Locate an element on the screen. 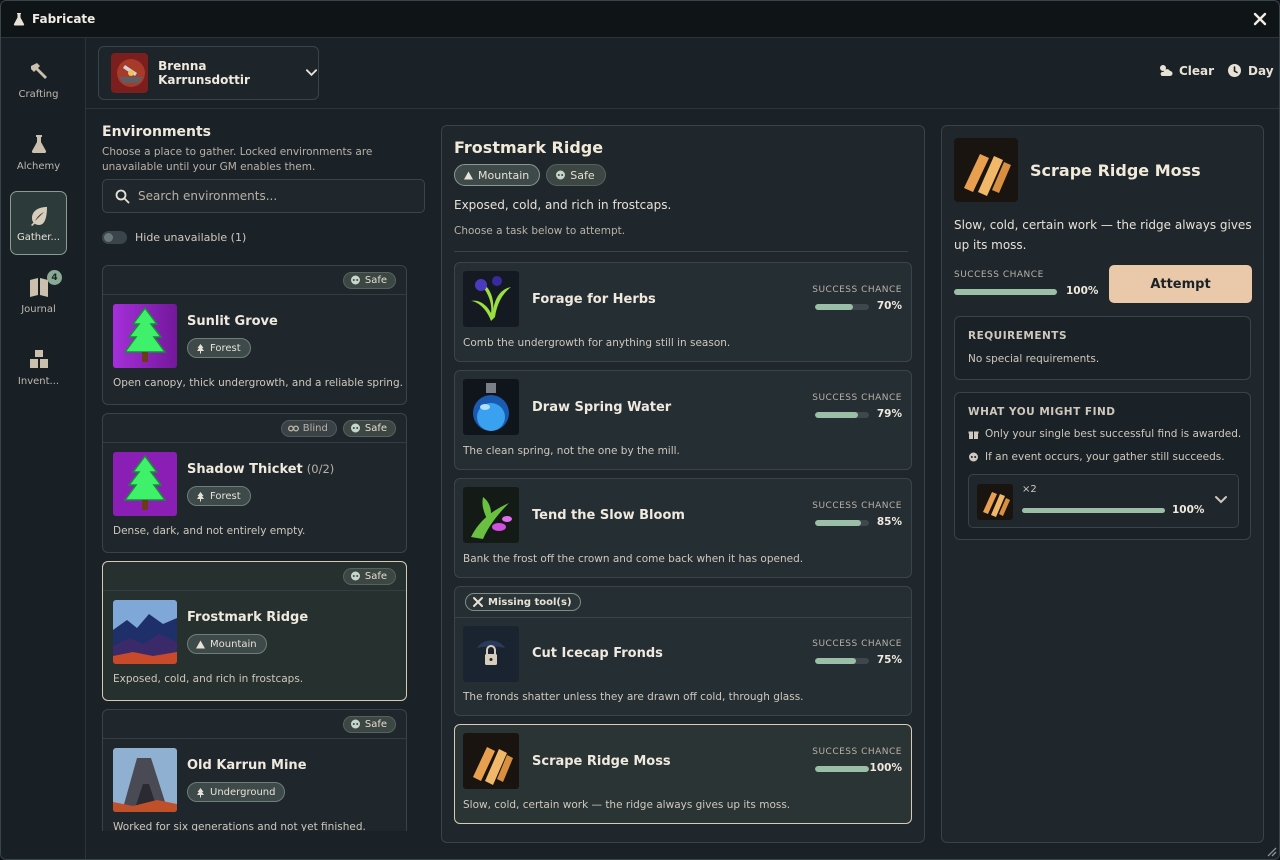 This screenshot has width=1280, height=860. loot-item: ×2 100% is located at coordinates (1103, 501).